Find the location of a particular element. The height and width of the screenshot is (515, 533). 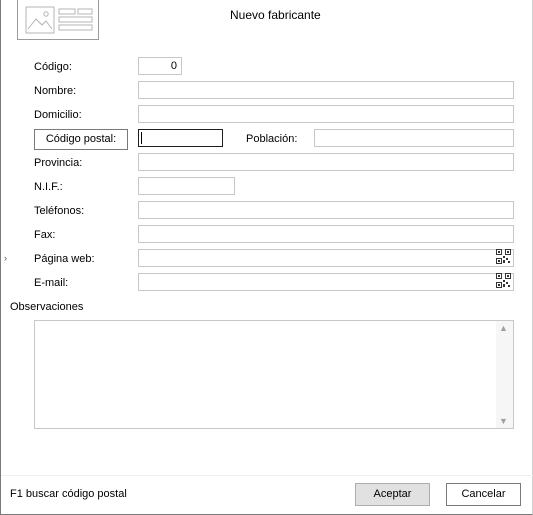

nombre-field is located at coordinates (326, 90).